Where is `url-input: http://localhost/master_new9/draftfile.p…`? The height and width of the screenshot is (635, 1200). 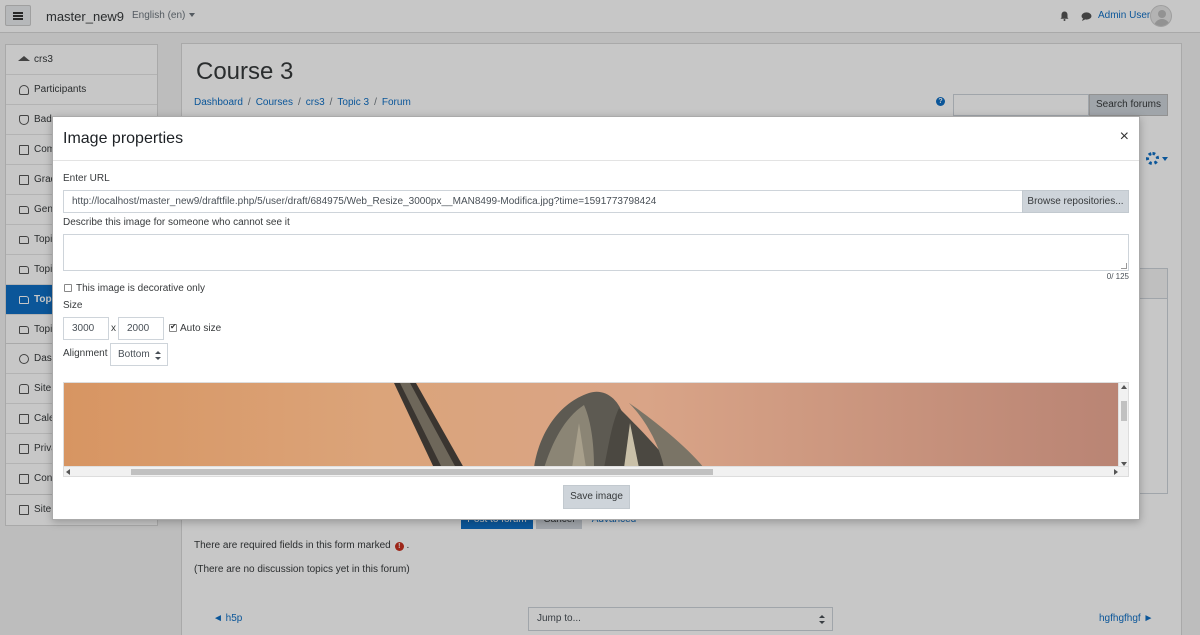
url-input: http://localhost/master_new9/draftfile.p… is located at coordinates (543, 201).